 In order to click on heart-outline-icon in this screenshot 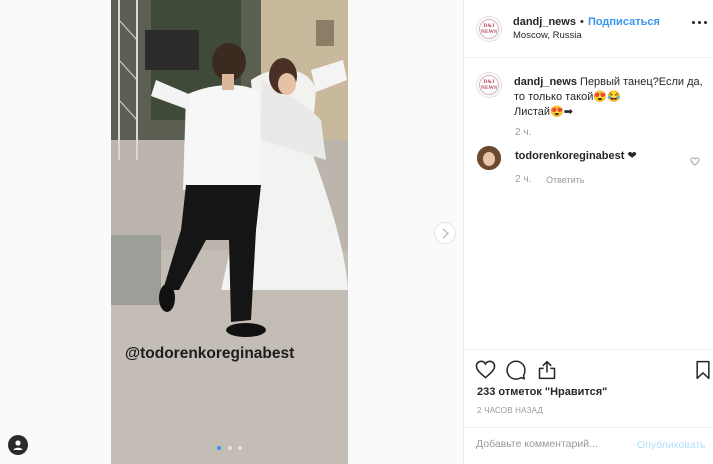, I will do `click(485, 369)`.